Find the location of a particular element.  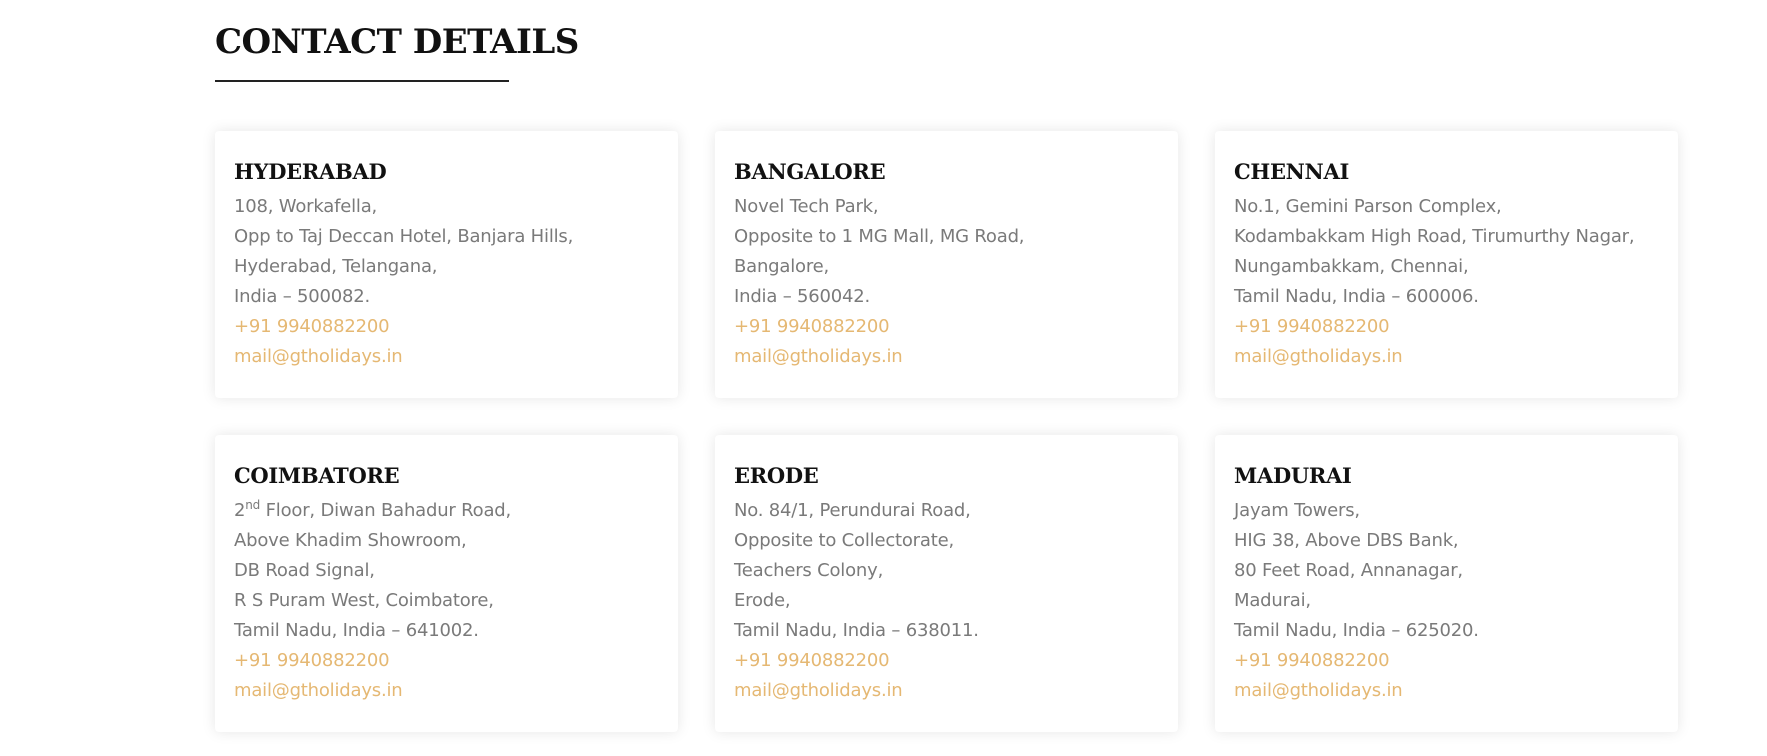

address-line: No. 84/1, Perundurai Road, is located at coordinates (852, 510).